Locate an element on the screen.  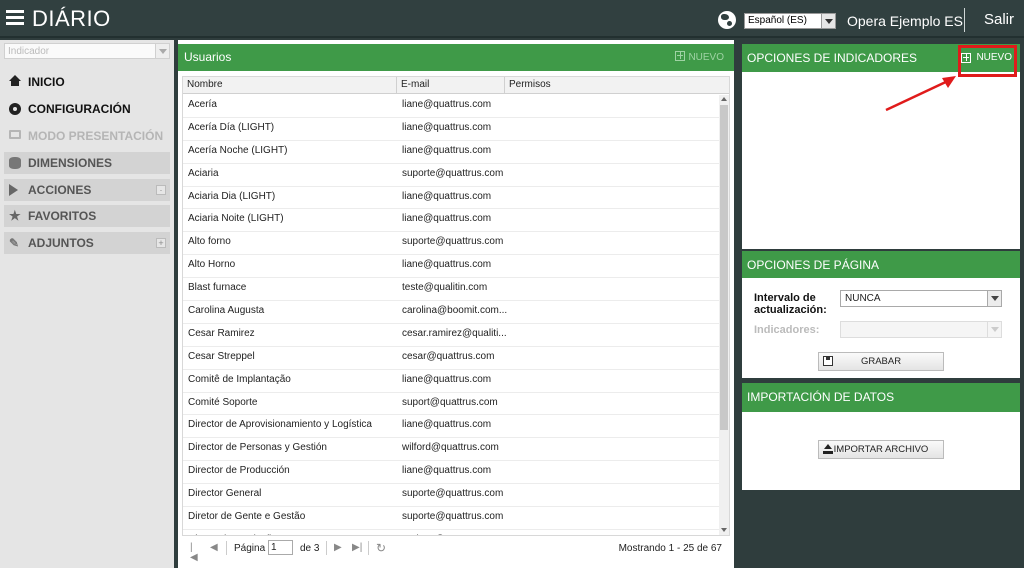
user-name-cell: Carolina Augusta is located at coordinates (226, 311).